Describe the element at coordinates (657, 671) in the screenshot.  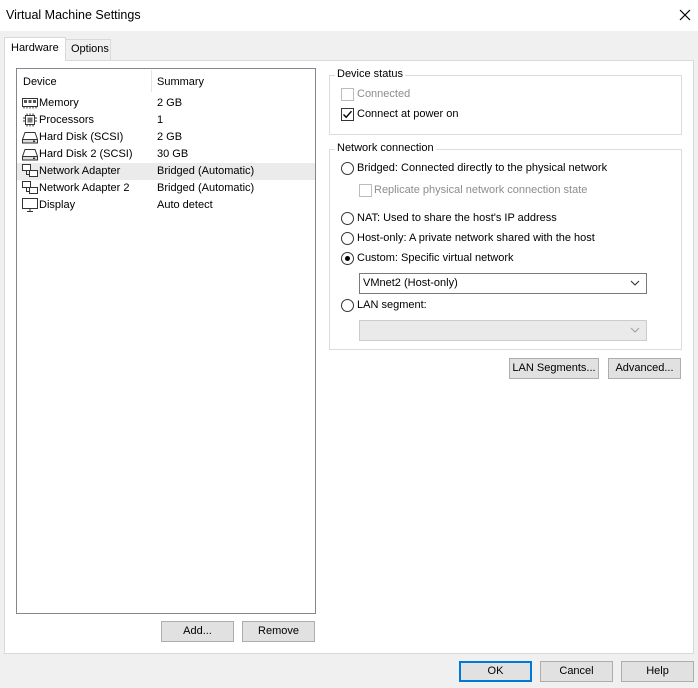
I see `help-button: Help` at that location.